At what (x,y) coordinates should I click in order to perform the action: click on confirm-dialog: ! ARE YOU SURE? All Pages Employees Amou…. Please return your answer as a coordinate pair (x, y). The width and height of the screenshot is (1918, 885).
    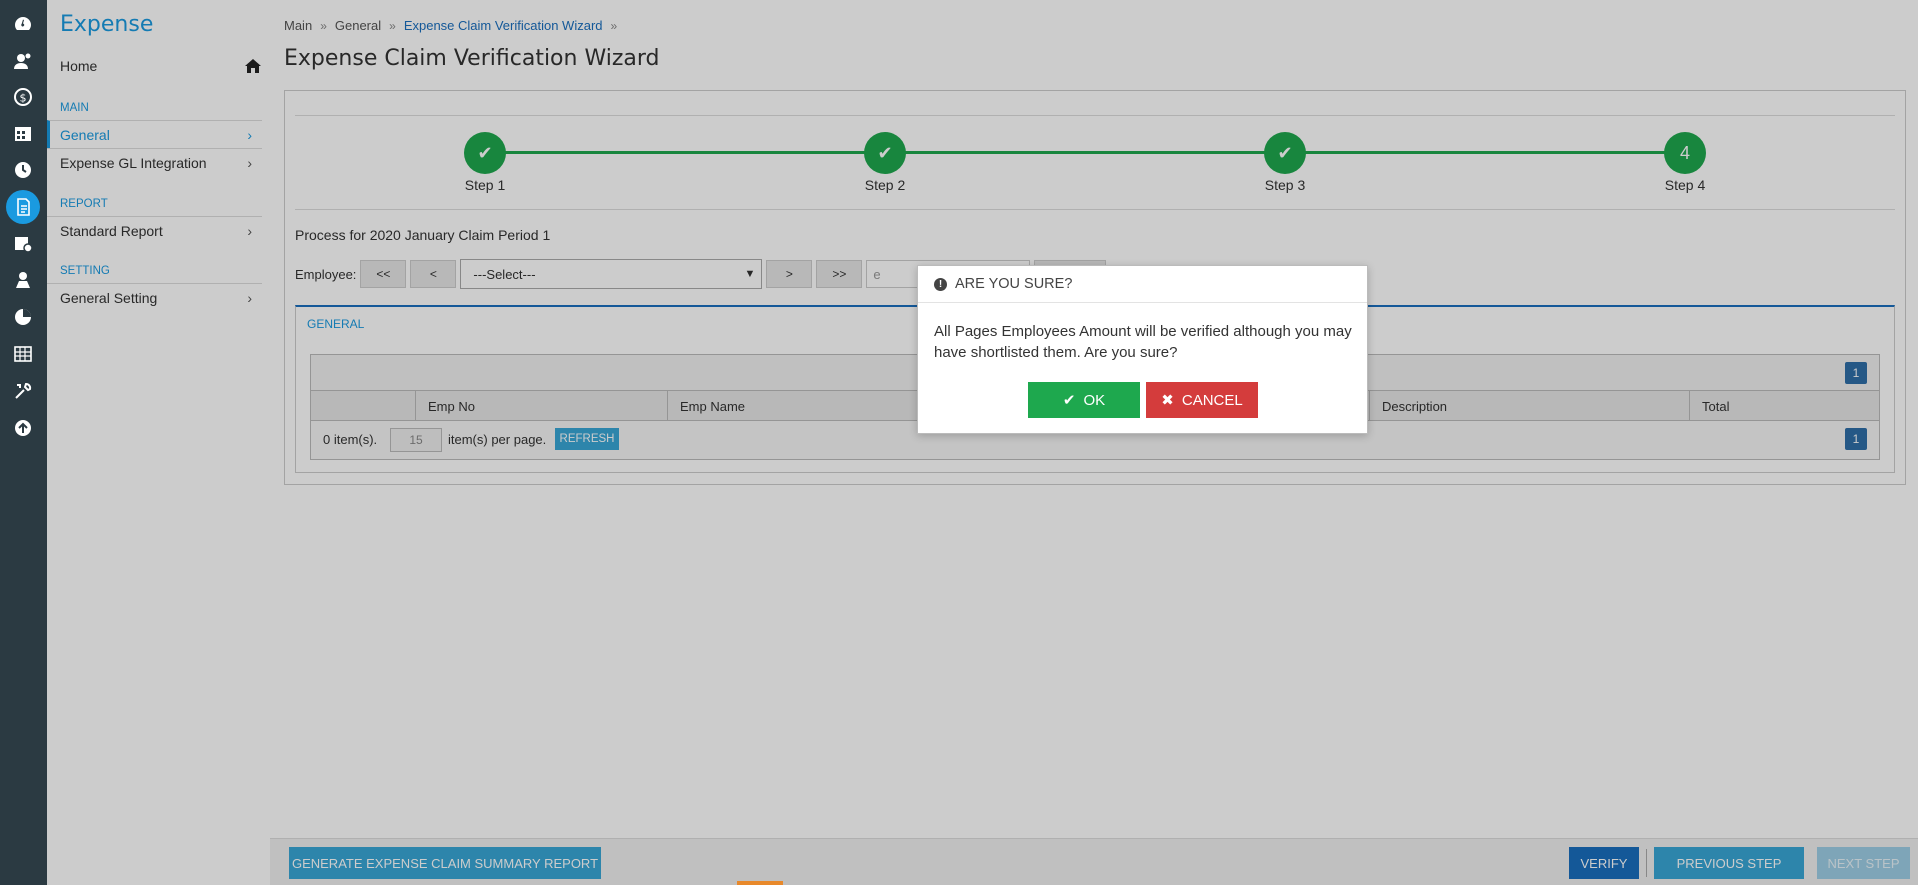
    Looking at the image, I should click on (1142, 349).